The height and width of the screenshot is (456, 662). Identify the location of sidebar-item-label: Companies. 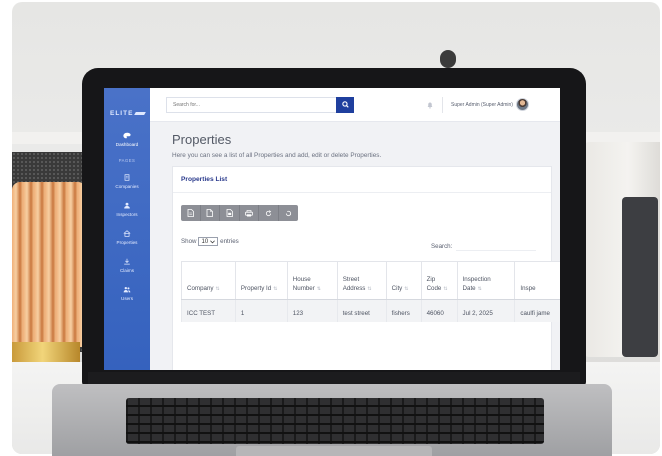
(127, 186).